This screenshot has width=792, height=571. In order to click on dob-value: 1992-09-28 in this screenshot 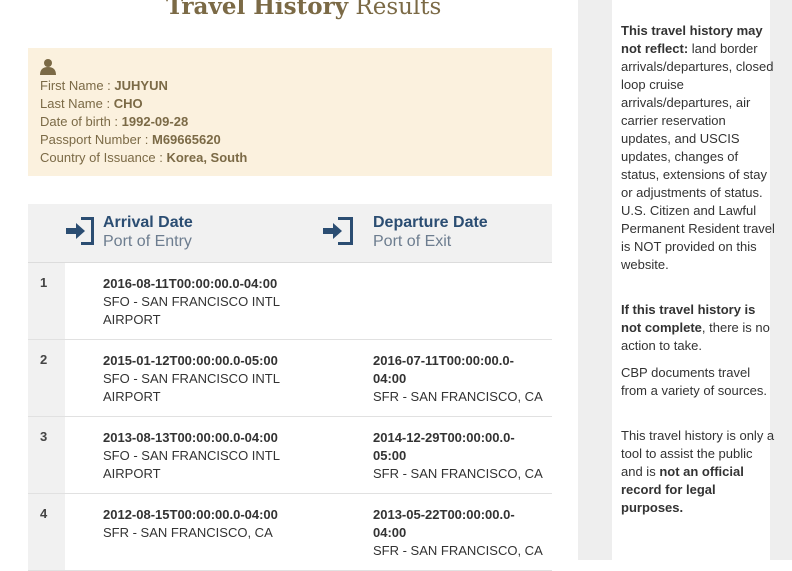, I will do `click(155, 121)`.